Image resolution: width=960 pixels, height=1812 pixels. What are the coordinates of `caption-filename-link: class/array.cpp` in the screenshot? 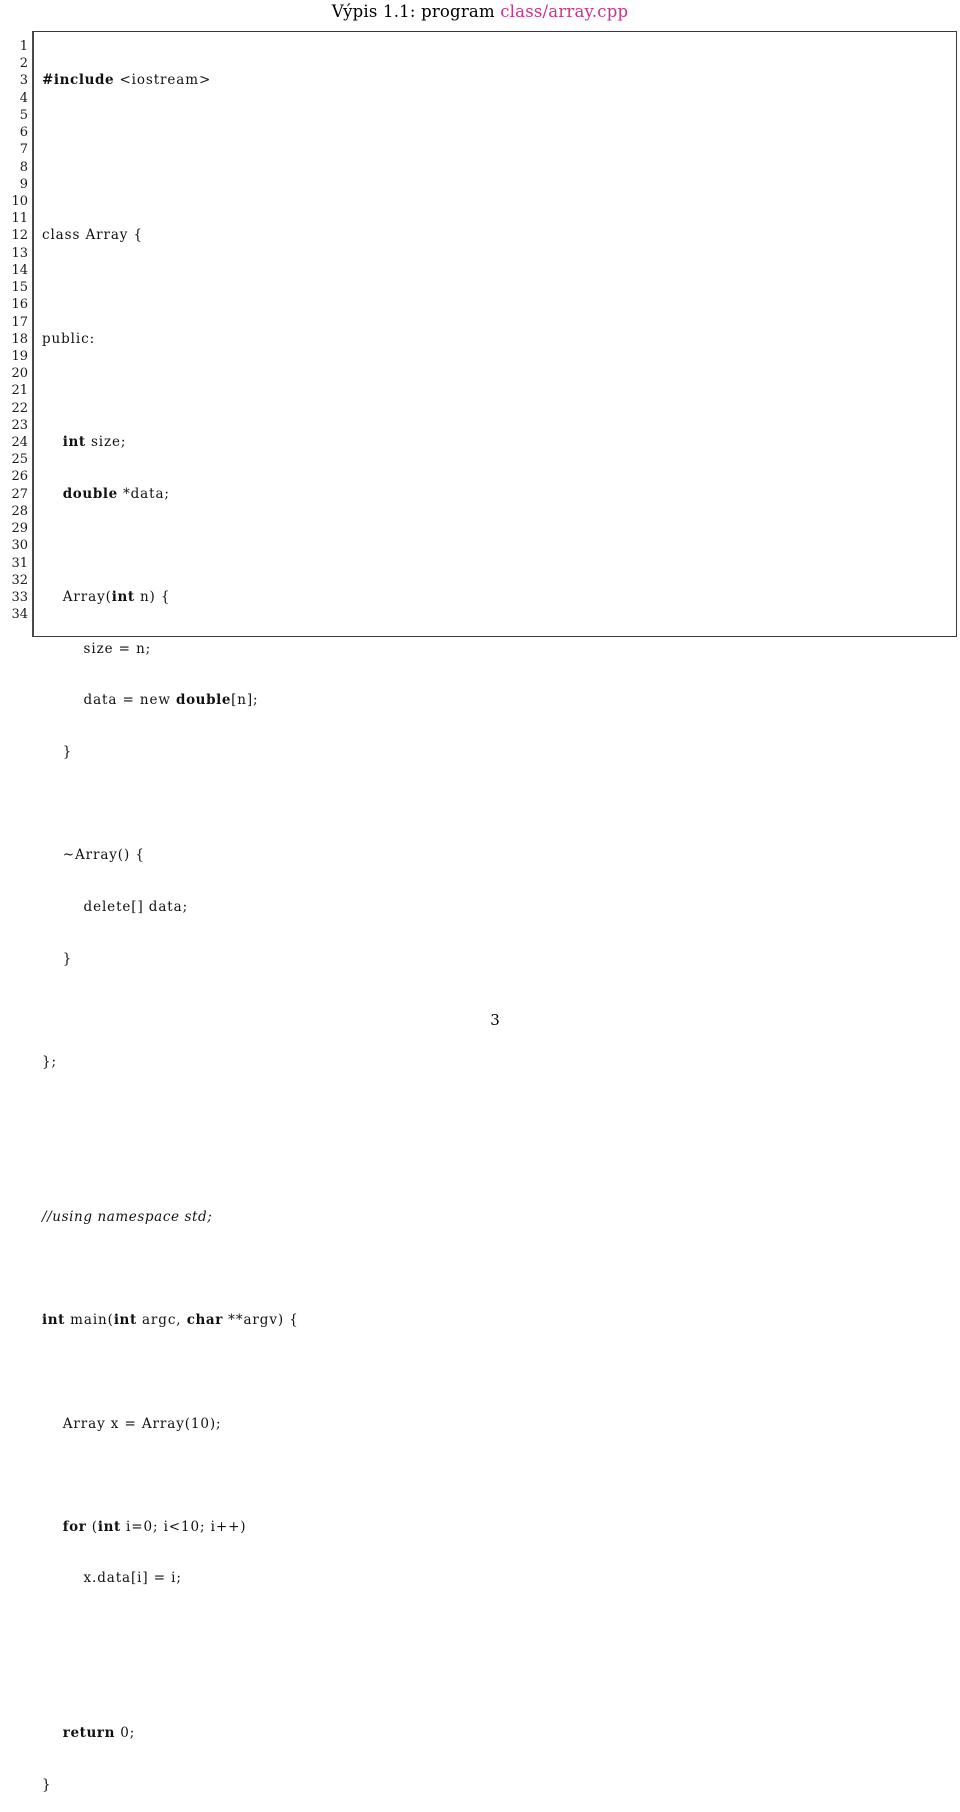 It's located at (564, 11).